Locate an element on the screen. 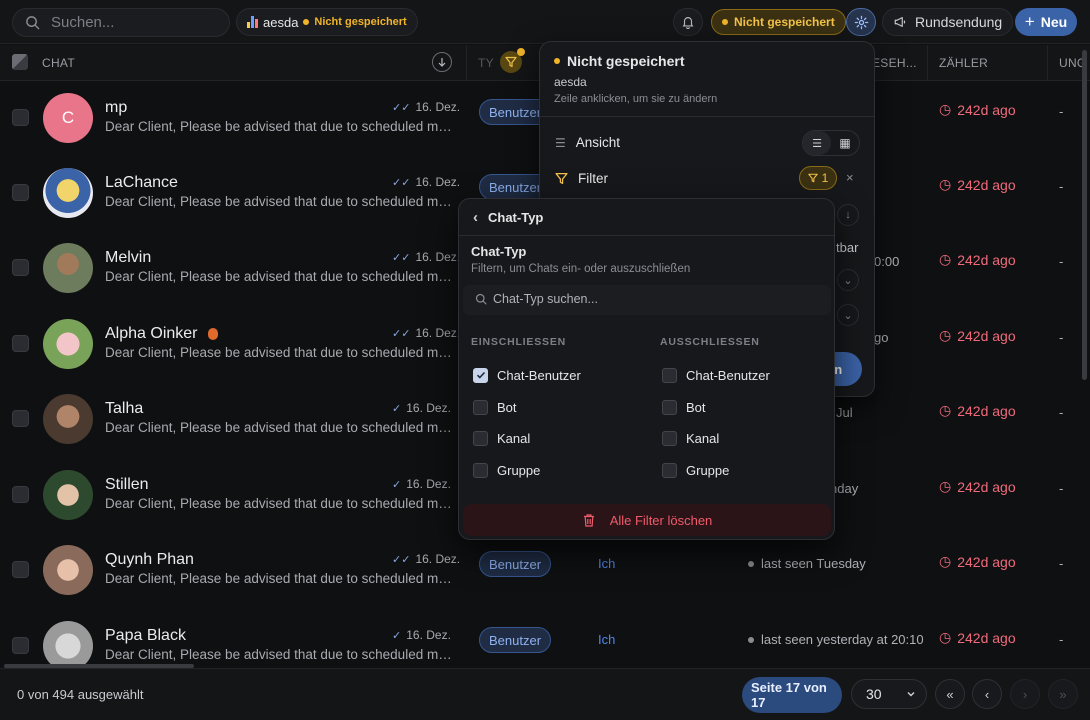 The image size is (1090, 720). double-chevron-left-icon: « is located at coordinates (950, 694).